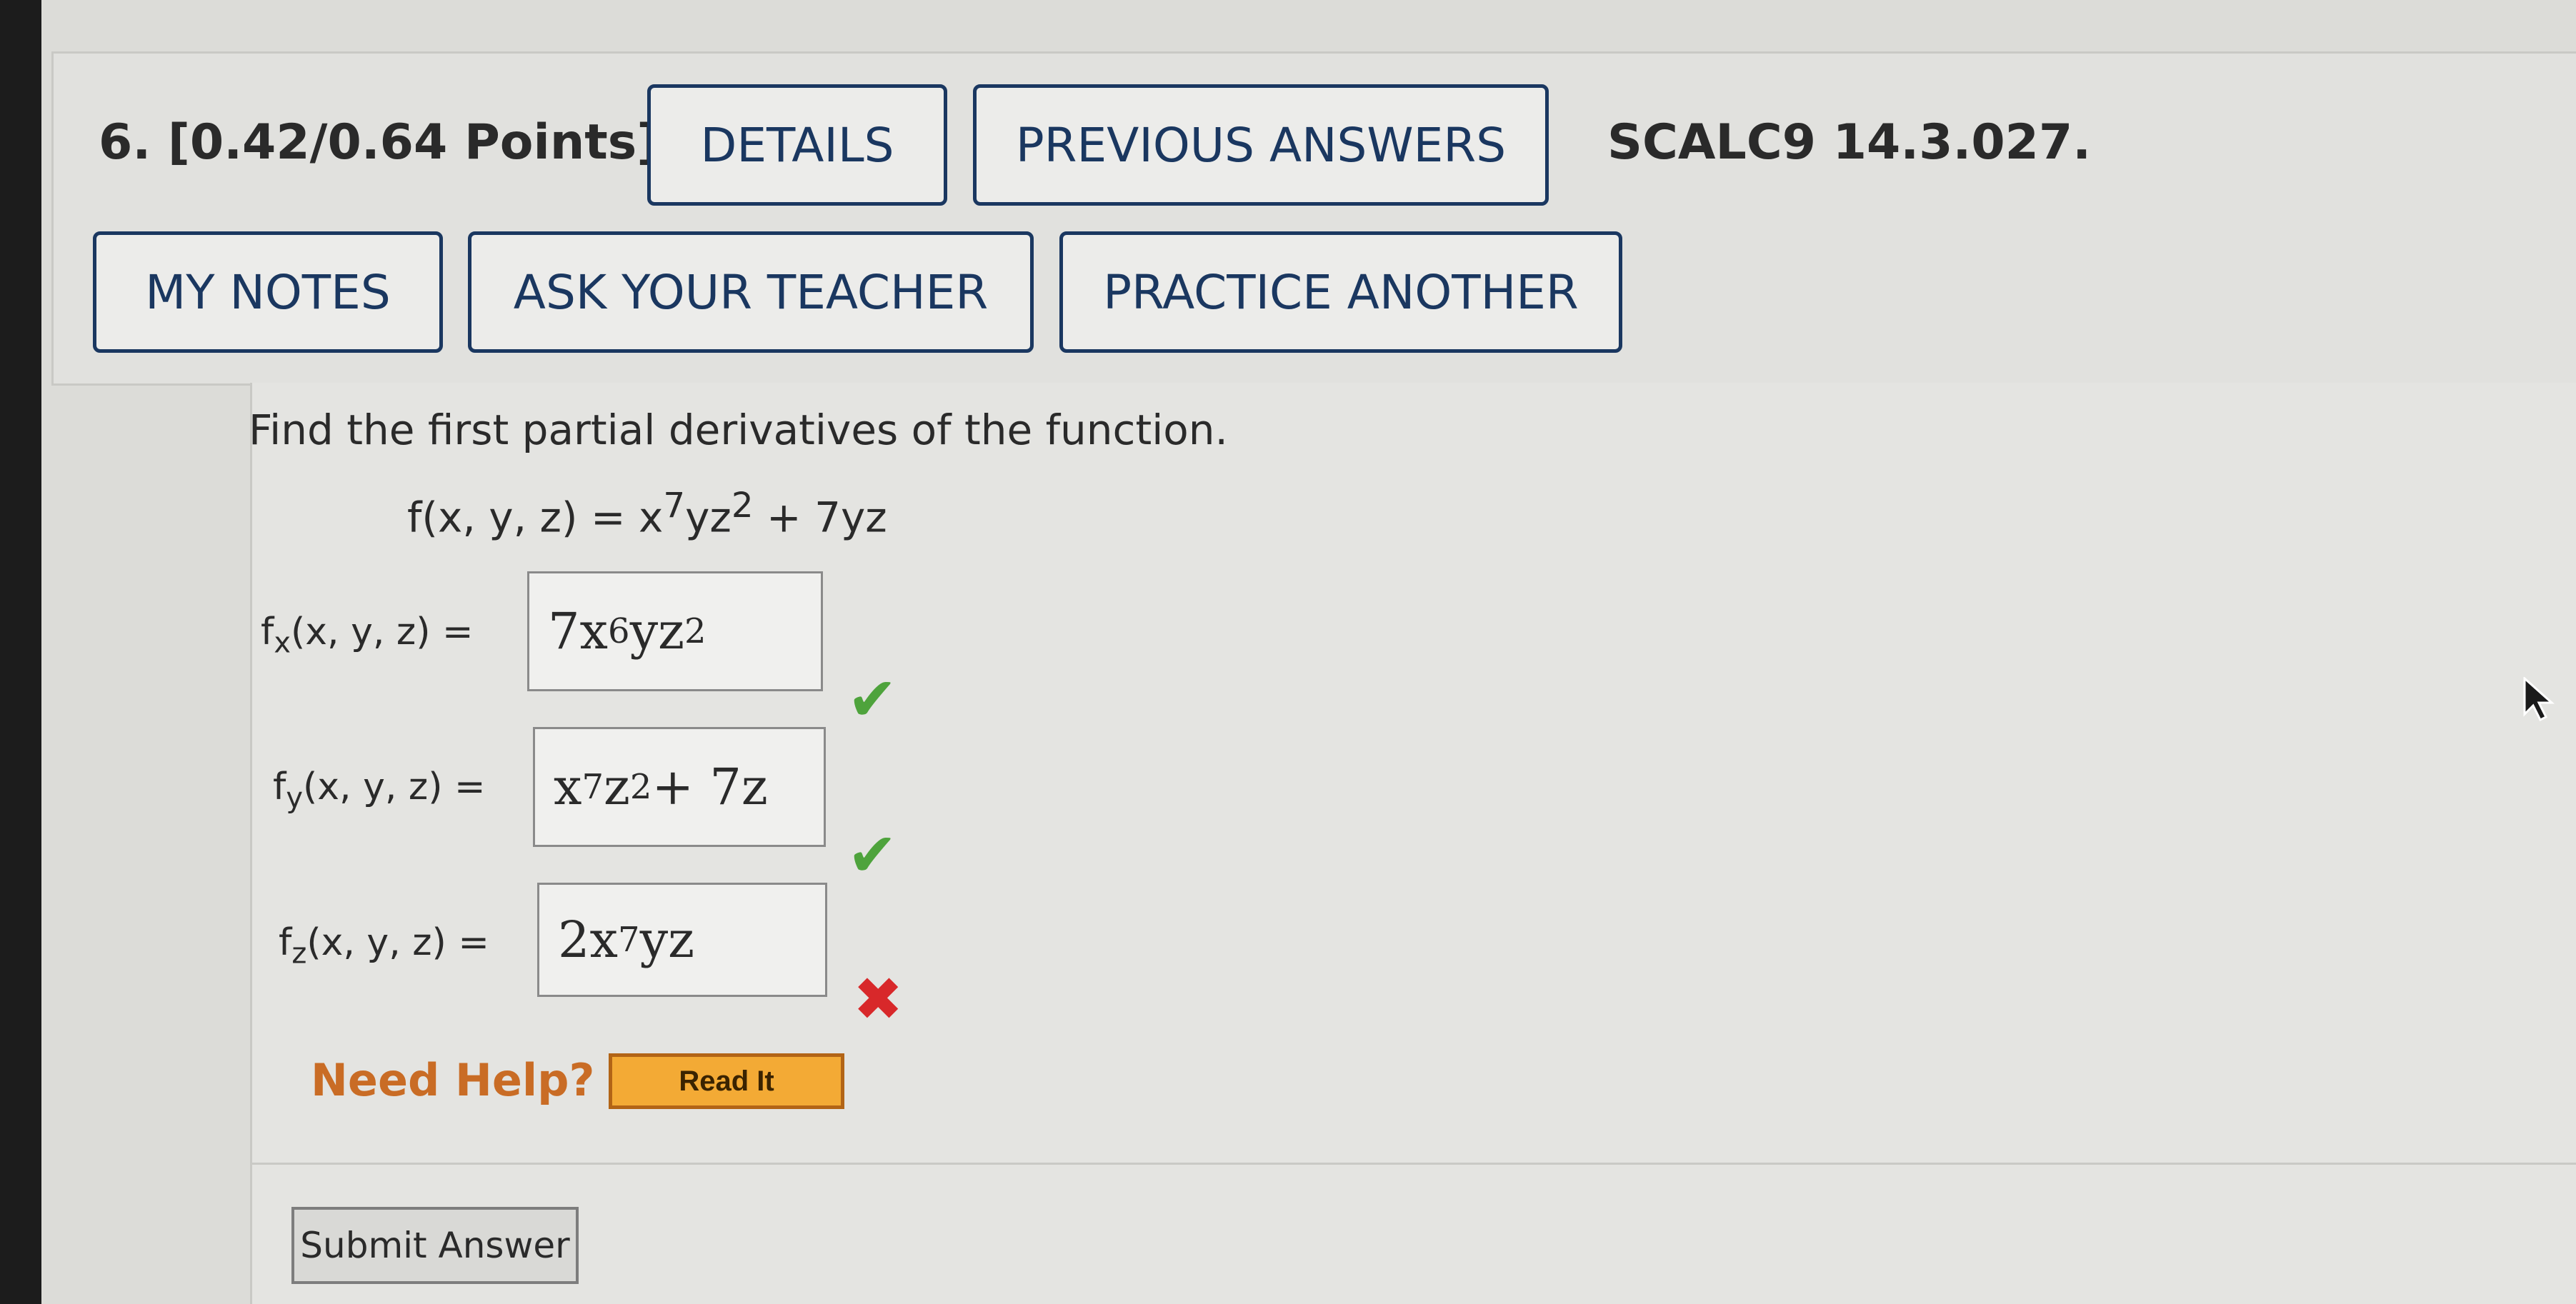  I want to click on question-source: SCALC9 14.3.027., so click(1849, 142).